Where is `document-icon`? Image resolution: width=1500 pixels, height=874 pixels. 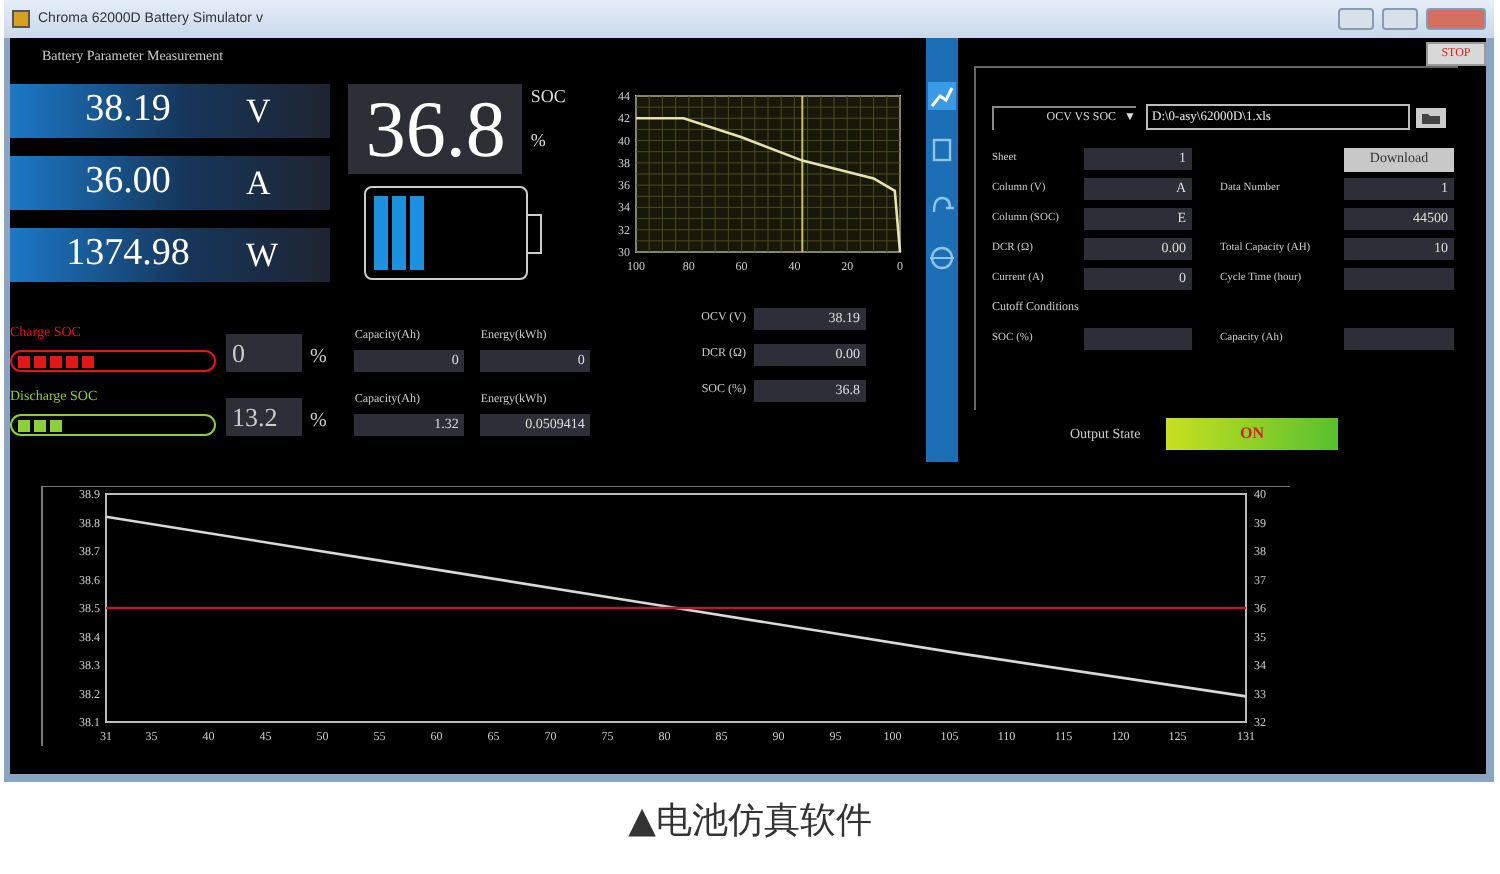
document-icon is located at coordinates (942, 150).